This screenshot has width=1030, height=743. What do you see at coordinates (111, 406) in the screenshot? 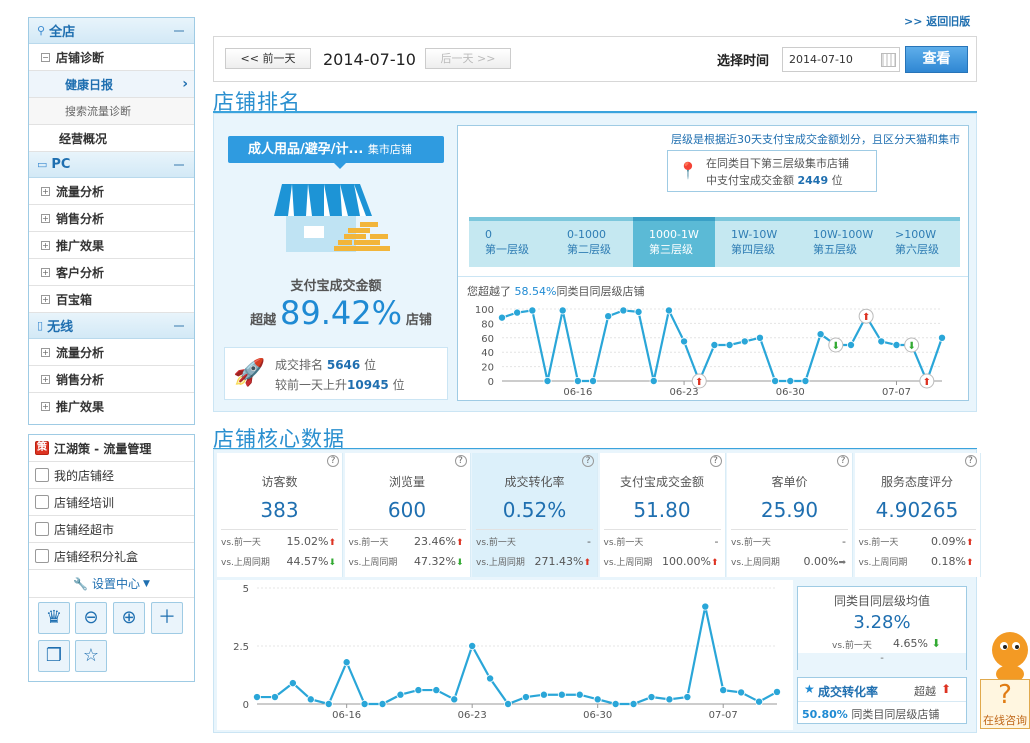
I see `sidebar-item-wl-promo: + 推广效果` at bounding box center [111, 406].